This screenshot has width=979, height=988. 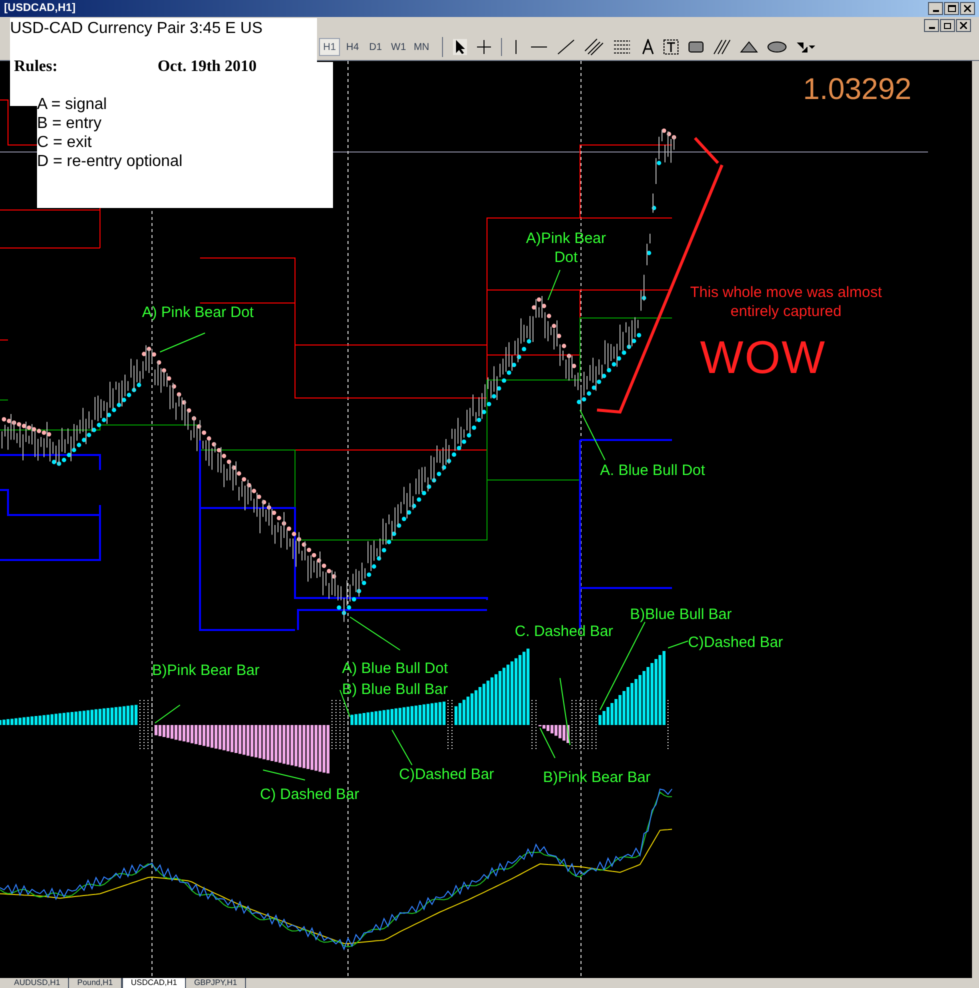 What do you see at coordinates (72, 104) in the screenshot?
I see `rule-text: A = signal` at bounding box center [72, 104].